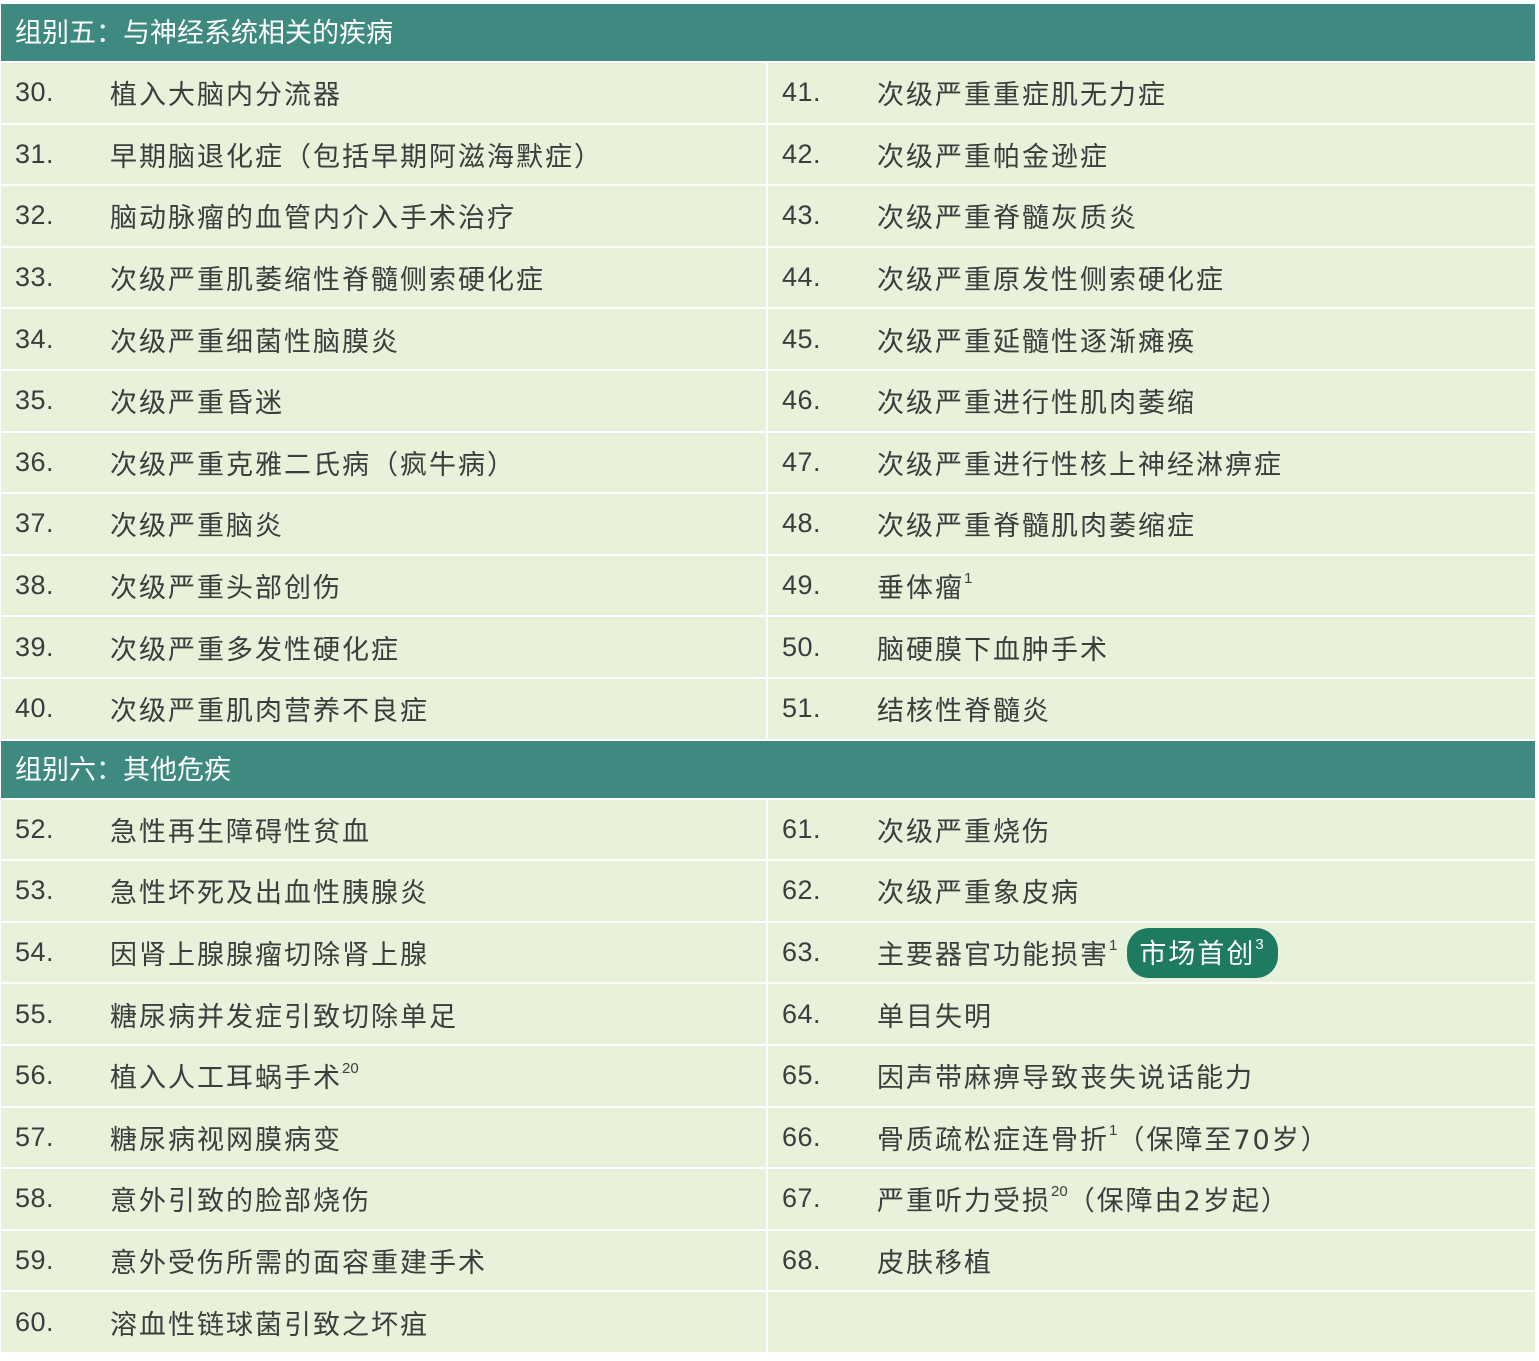  I want to click on item-number: 38., so click(35, 585).